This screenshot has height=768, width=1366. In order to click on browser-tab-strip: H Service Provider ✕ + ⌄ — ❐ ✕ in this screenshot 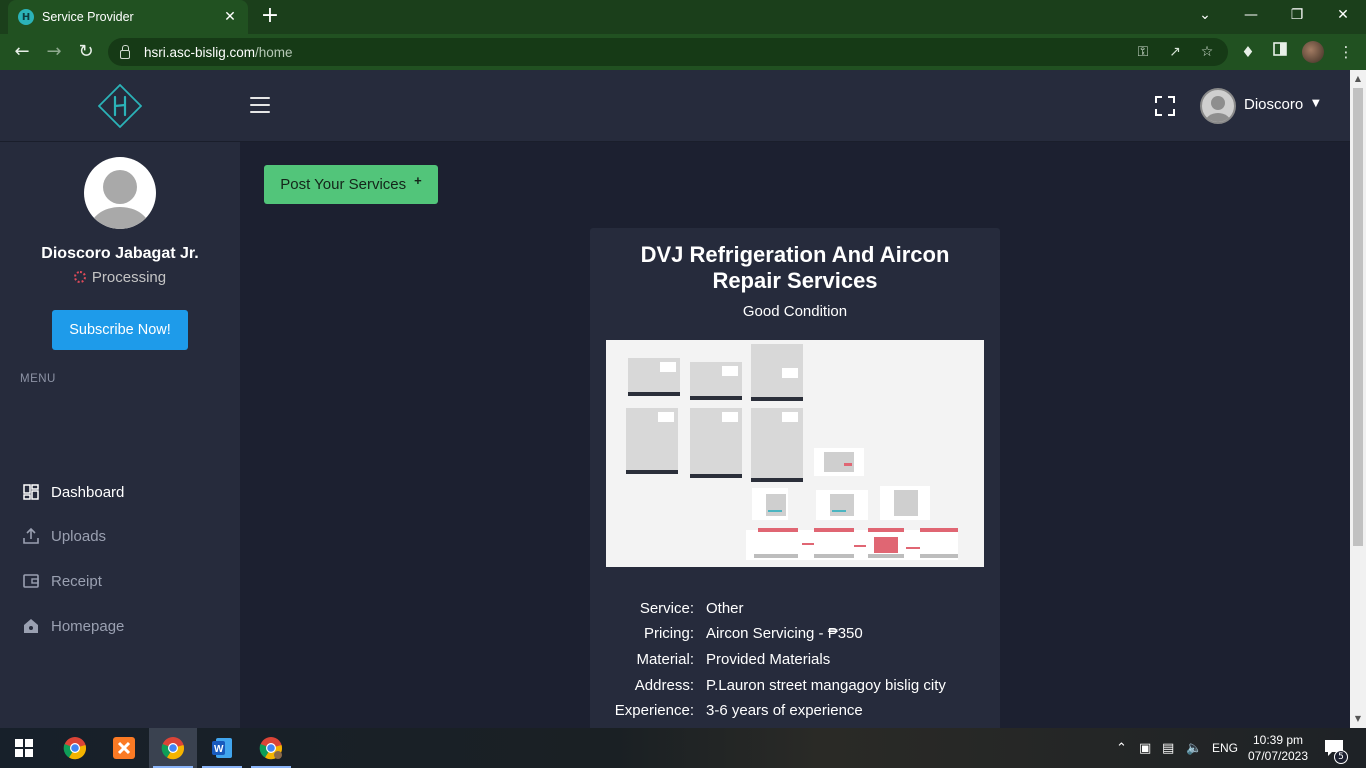, I will do `click(683, 17)`.